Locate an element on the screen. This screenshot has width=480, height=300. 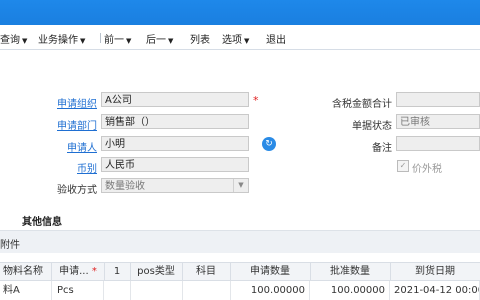
grid-header: 物料名称 申请... * 1 pos类型 科目 申请数量 批准数量 到货日期 is located at coordinates (240, 271).